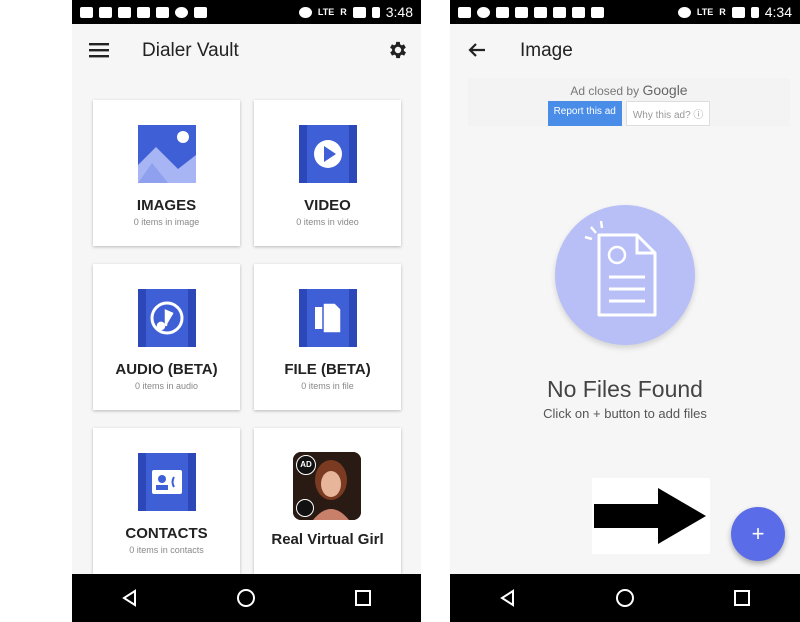  I want to click on tile-ad-app: AD Real Virtual Girl, so click(327, 501).